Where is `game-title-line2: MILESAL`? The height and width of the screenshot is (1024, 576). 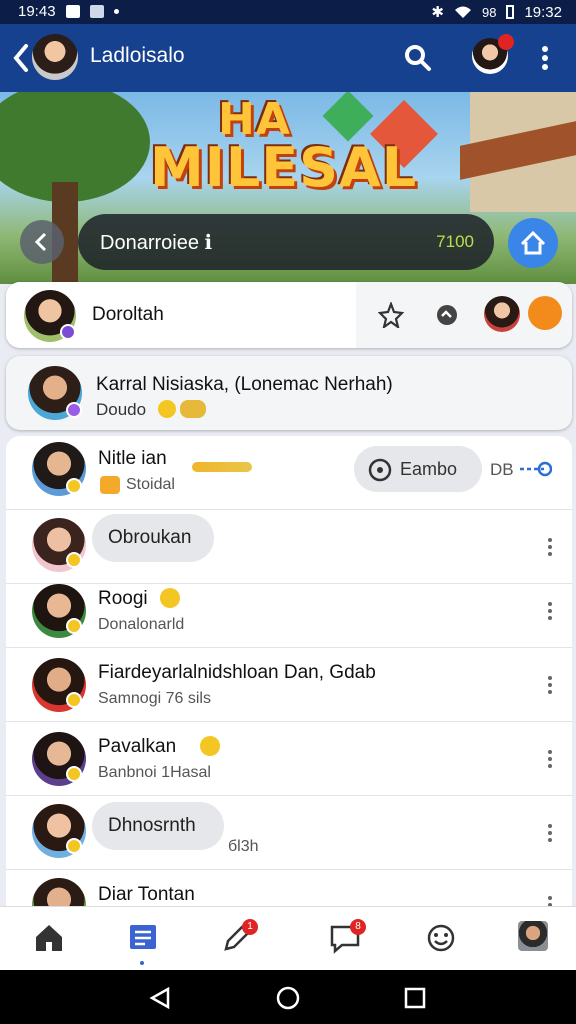
game-title-line2: MILESAL is located at coordinates (284, 167).